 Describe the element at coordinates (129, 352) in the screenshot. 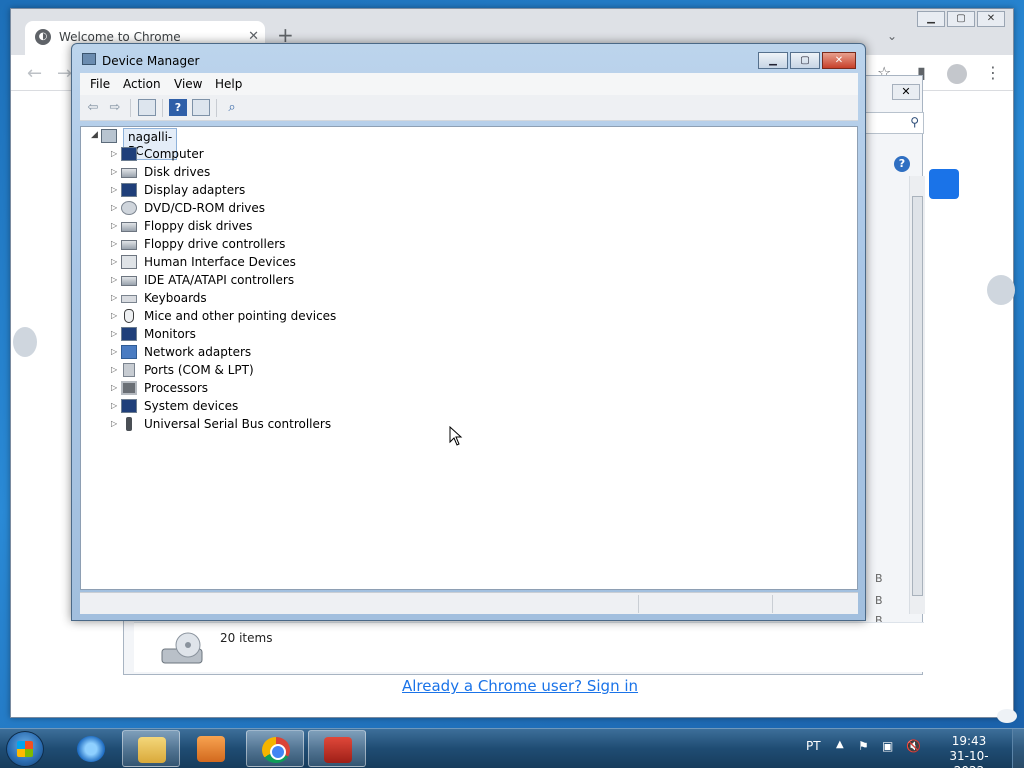

I see `network-adapter-icon` at that location.